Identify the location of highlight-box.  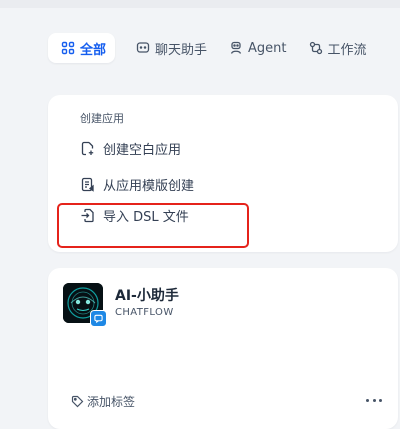
(153, 225).